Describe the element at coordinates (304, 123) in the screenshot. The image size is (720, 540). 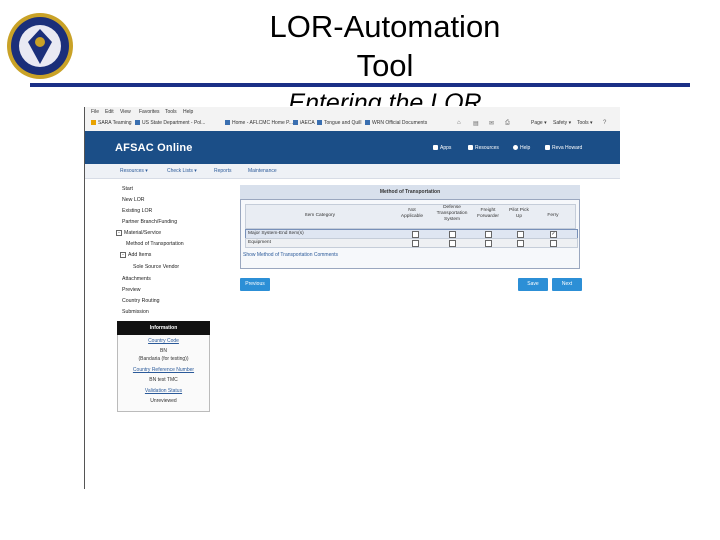
I see `favorite-link: iAECA` at that location.